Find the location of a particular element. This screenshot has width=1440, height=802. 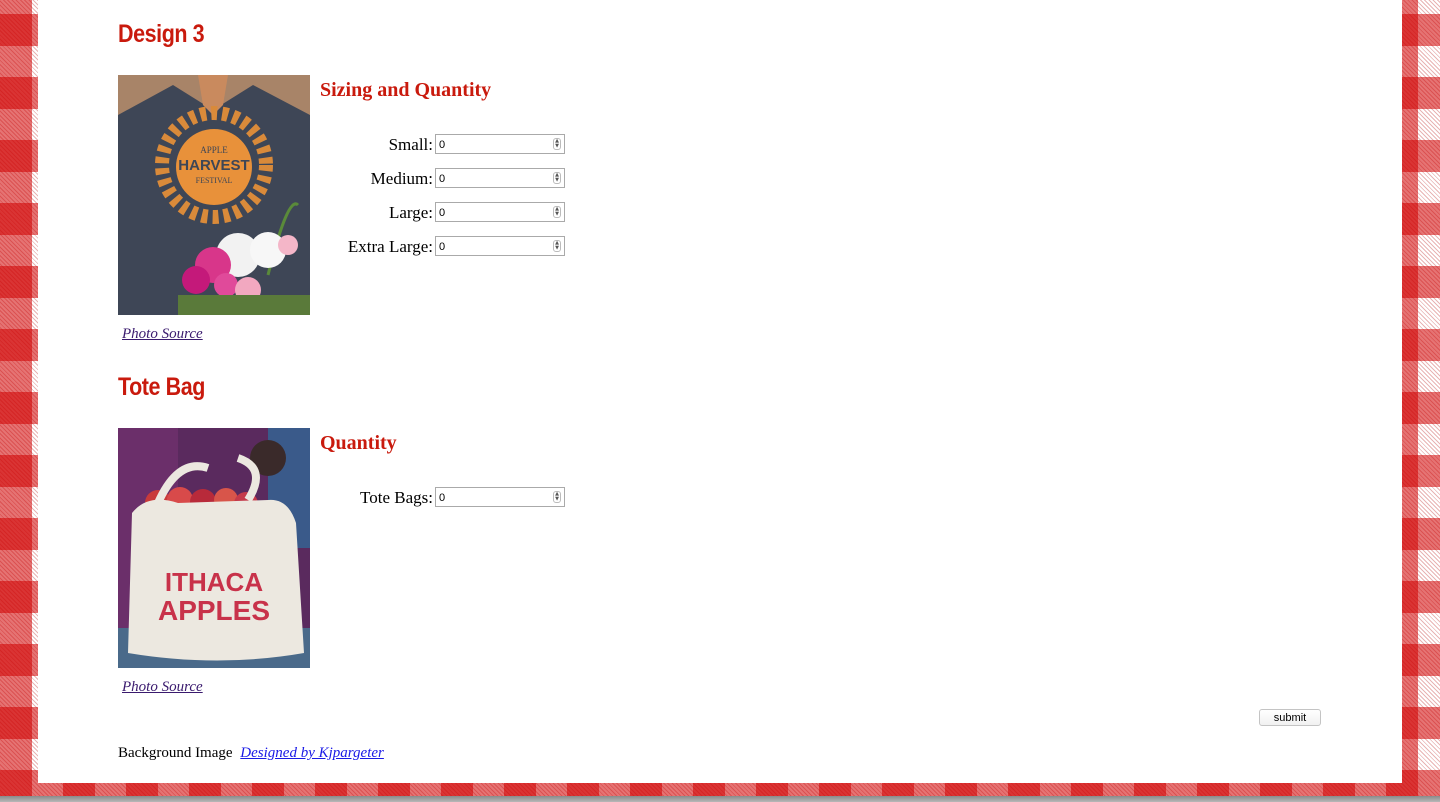

tote-text-apples: APPLES is located at coordinates (214, 610).